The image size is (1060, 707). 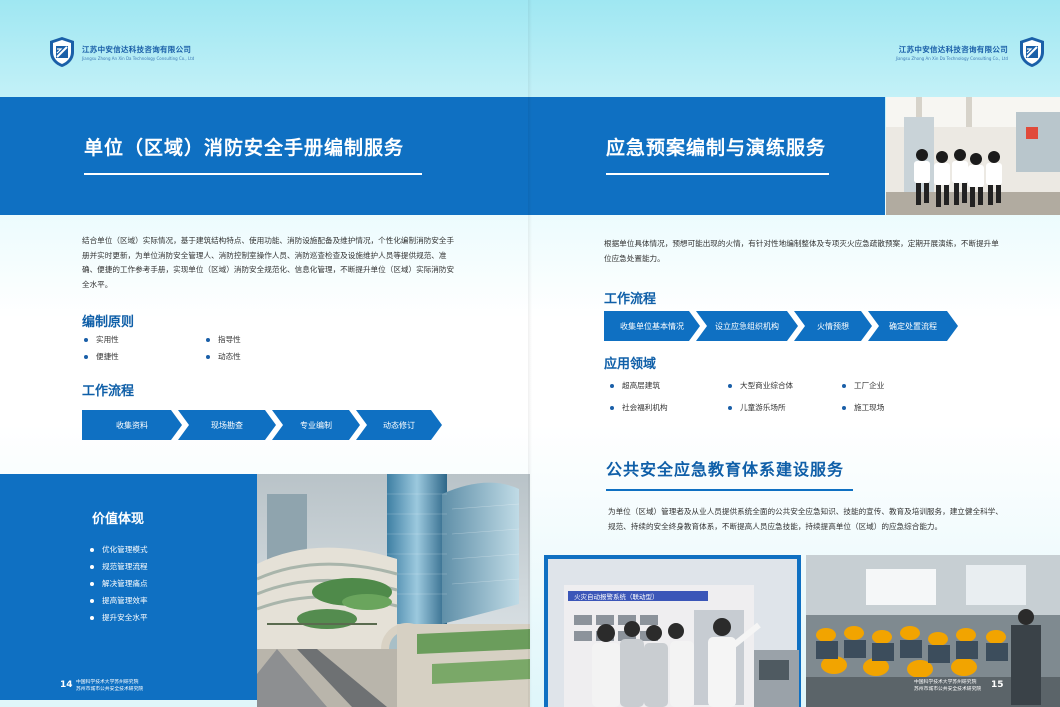 What do you see at coordinates (119, 617) in the screenshot?
I see `value-item: 提升安全水平` at bounding box center [119, 617].